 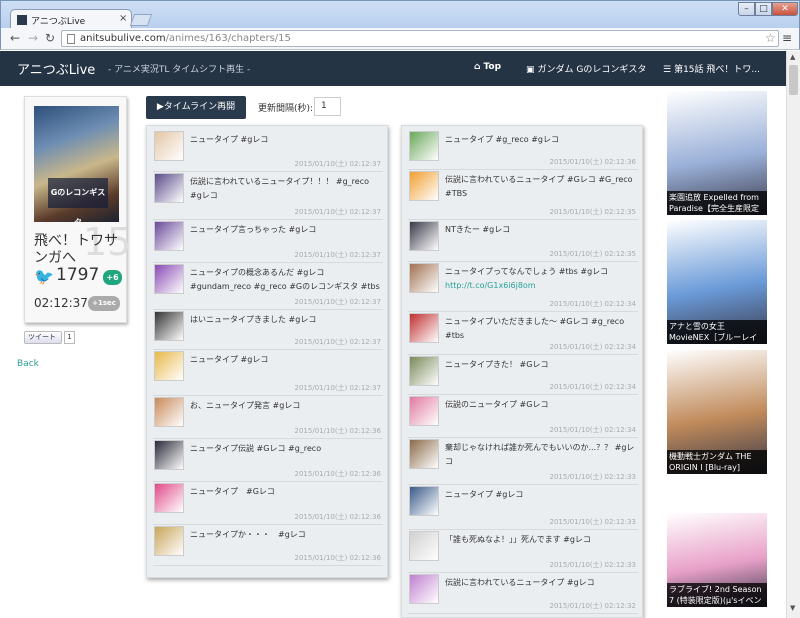 I want to click on tweet-text: 「誰も死ぬなよ！」」死んでます #gレコ, so click(x=518, y=539).